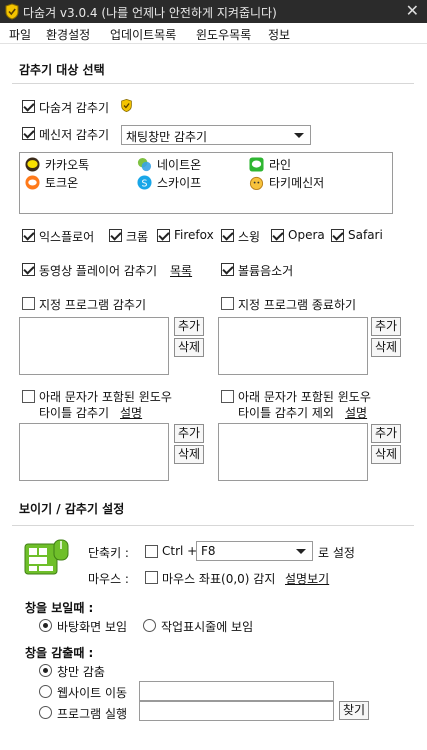 The width and height of the screenshot is (427, 750). What do you see at coordinates (365, 235) in the screenshot?
I see `browser-safari-label: Safari` at bounding box center [365, 235].